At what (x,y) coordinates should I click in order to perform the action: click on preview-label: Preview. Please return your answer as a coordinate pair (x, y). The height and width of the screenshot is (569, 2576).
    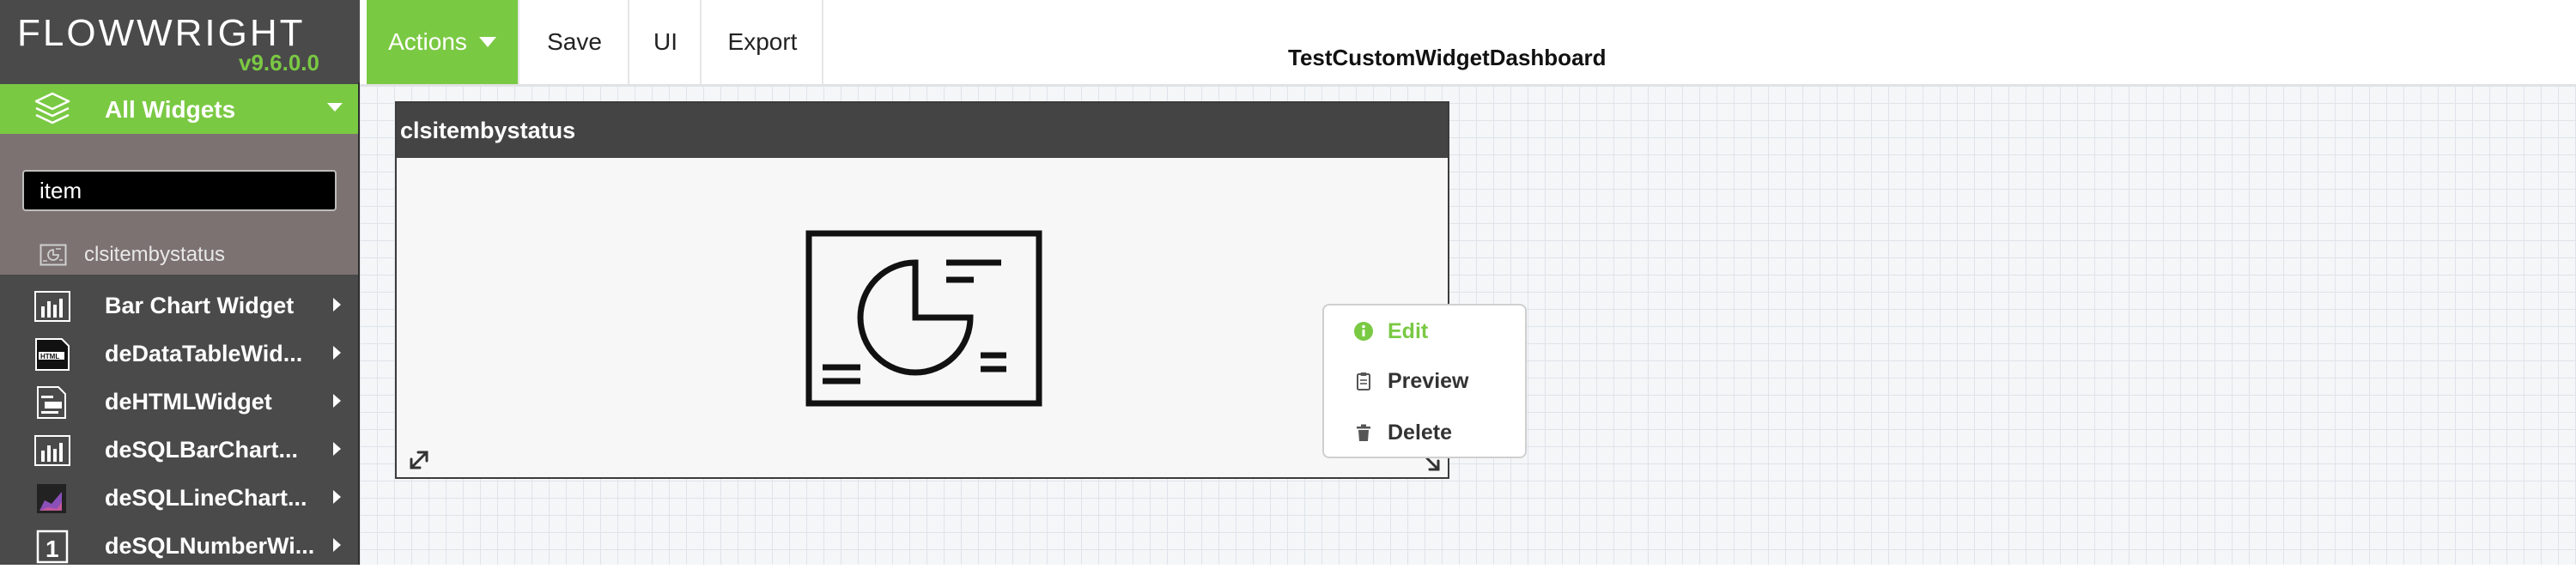
    Looking at the image, I should click on (1429, 380).